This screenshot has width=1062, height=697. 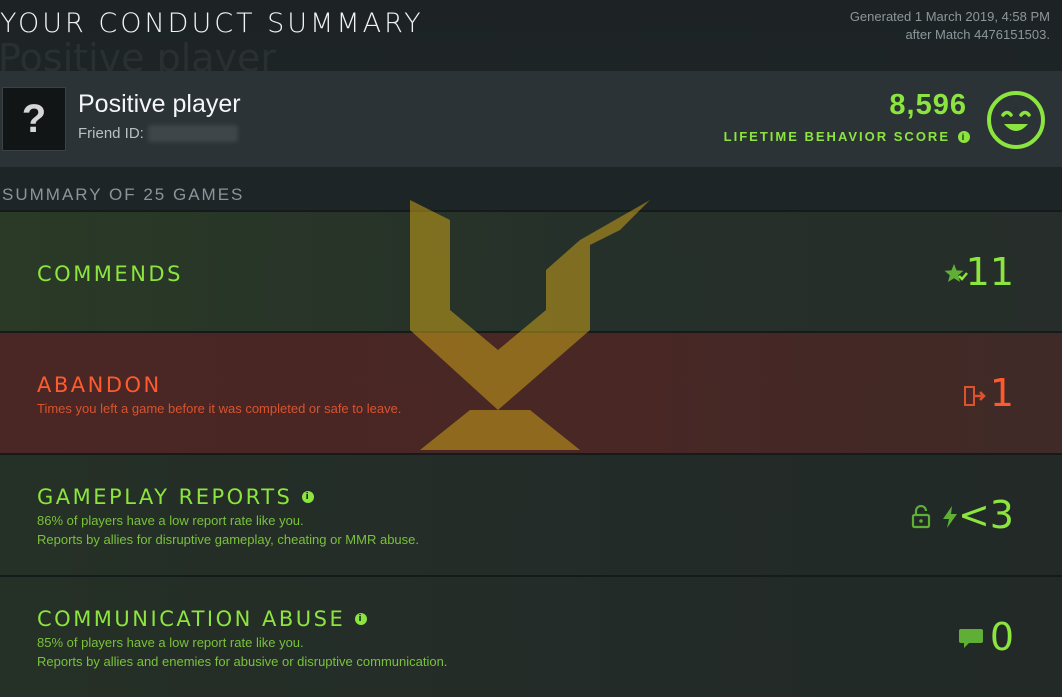 I want to click on abandon-value: 1, so click(x=1001, y=393).